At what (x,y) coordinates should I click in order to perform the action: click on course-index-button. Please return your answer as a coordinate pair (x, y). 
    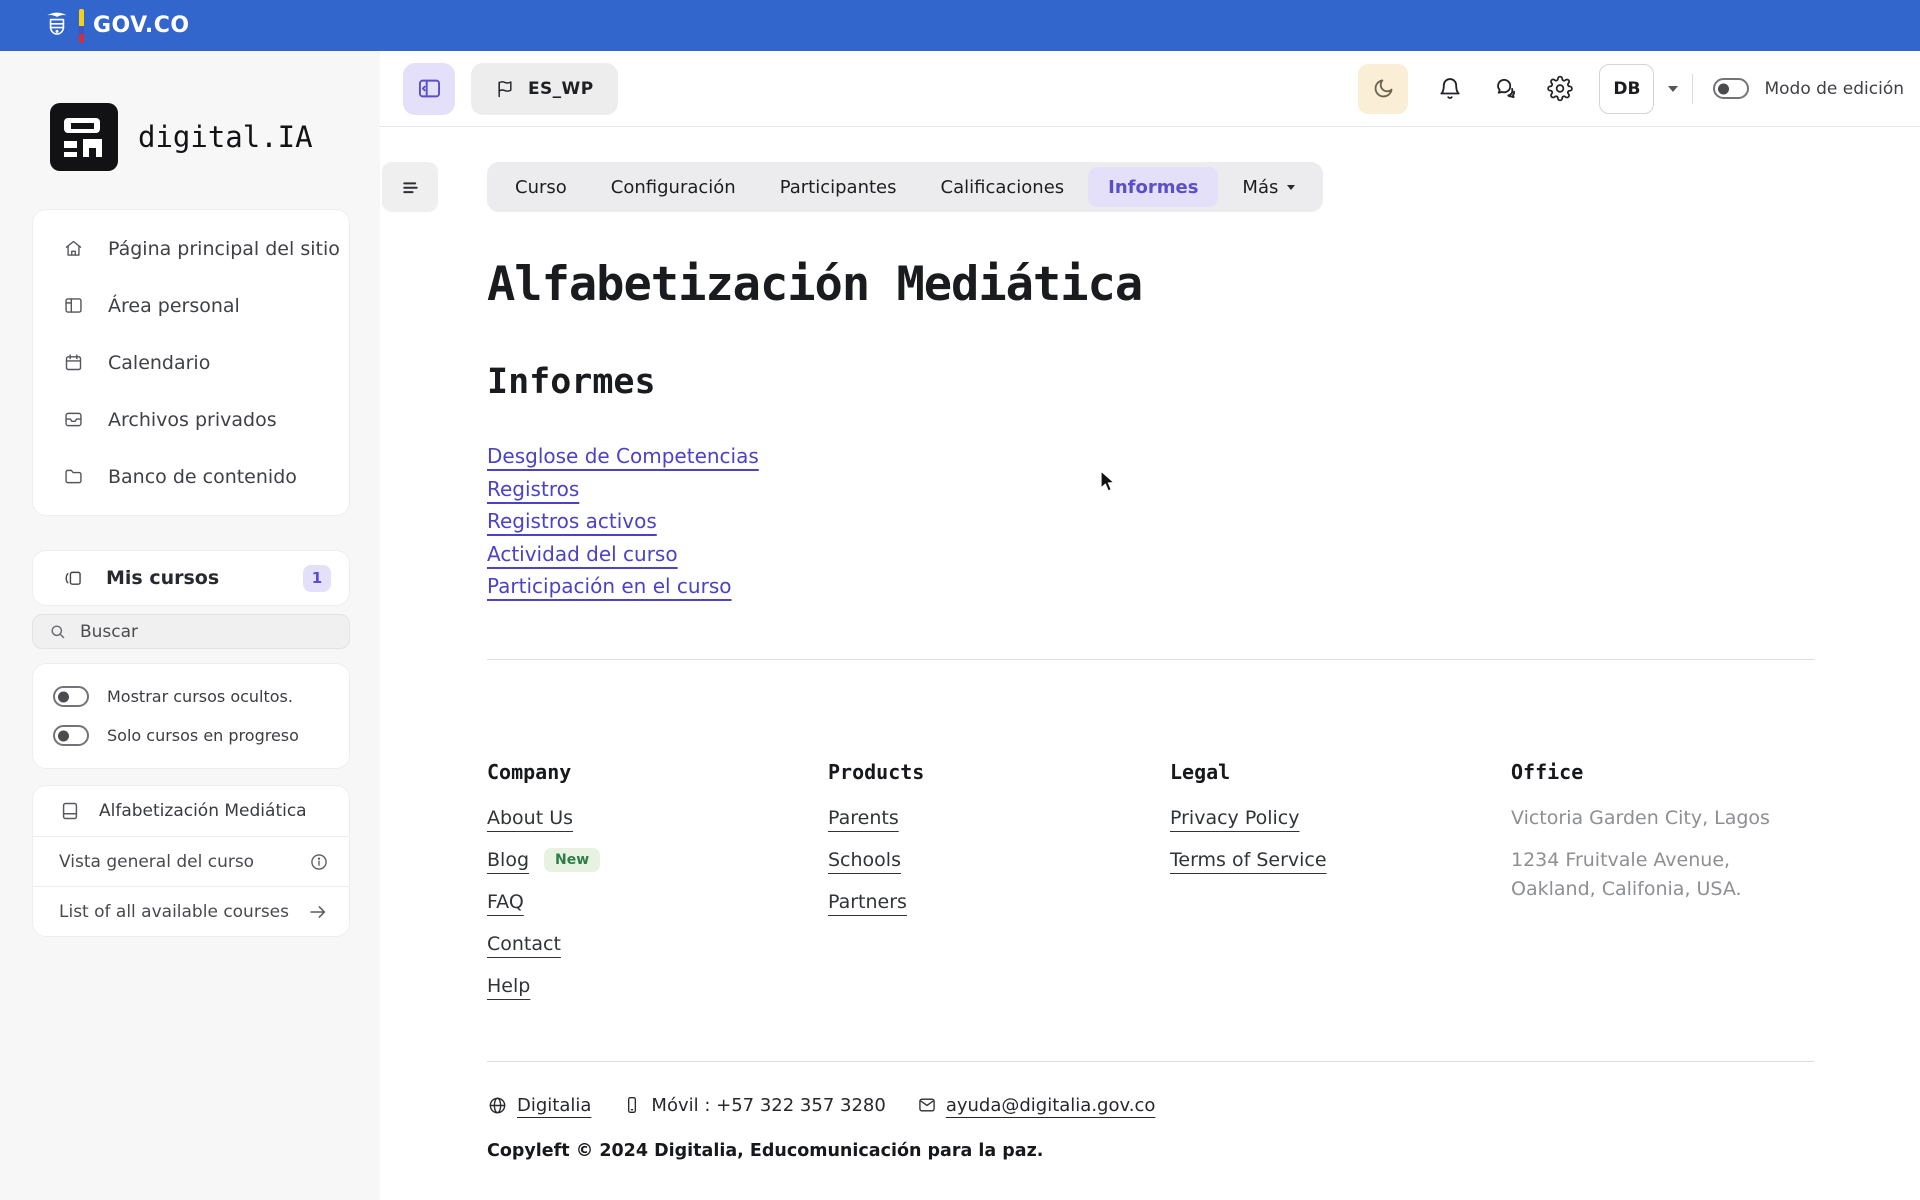
    Looking at the image, I should click on (410, 187).